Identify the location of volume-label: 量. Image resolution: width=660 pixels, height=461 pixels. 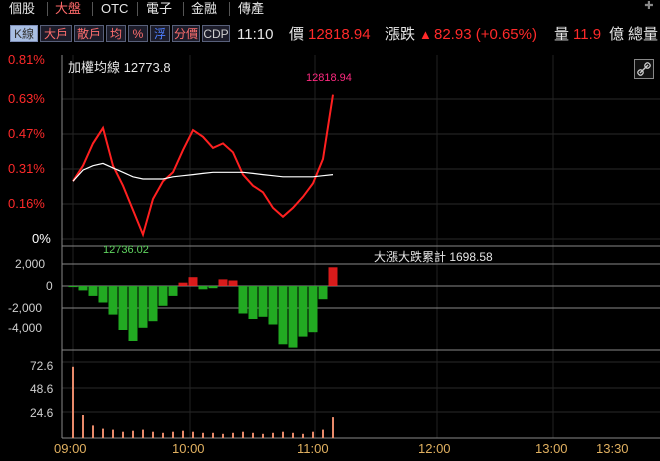
(562, 34).